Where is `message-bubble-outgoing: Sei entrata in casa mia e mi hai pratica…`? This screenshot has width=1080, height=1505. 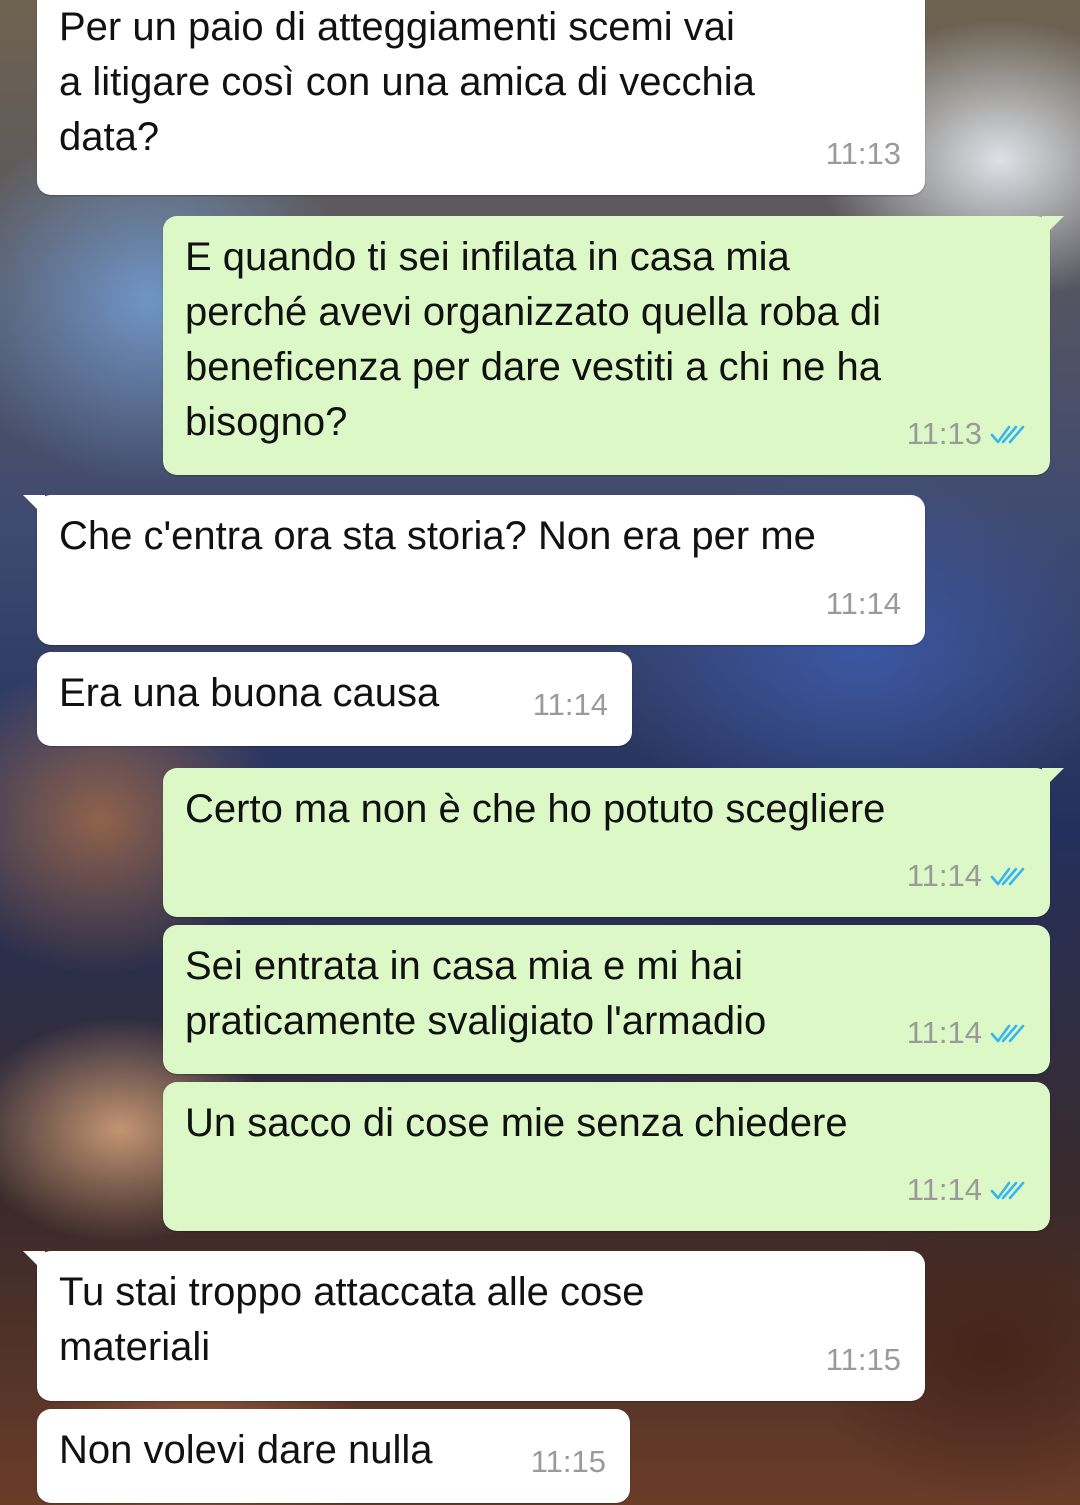
message-bubble-outgoing: Sei entrata in casa mia e mi hai pratica… is located at coordinates (606, 999).